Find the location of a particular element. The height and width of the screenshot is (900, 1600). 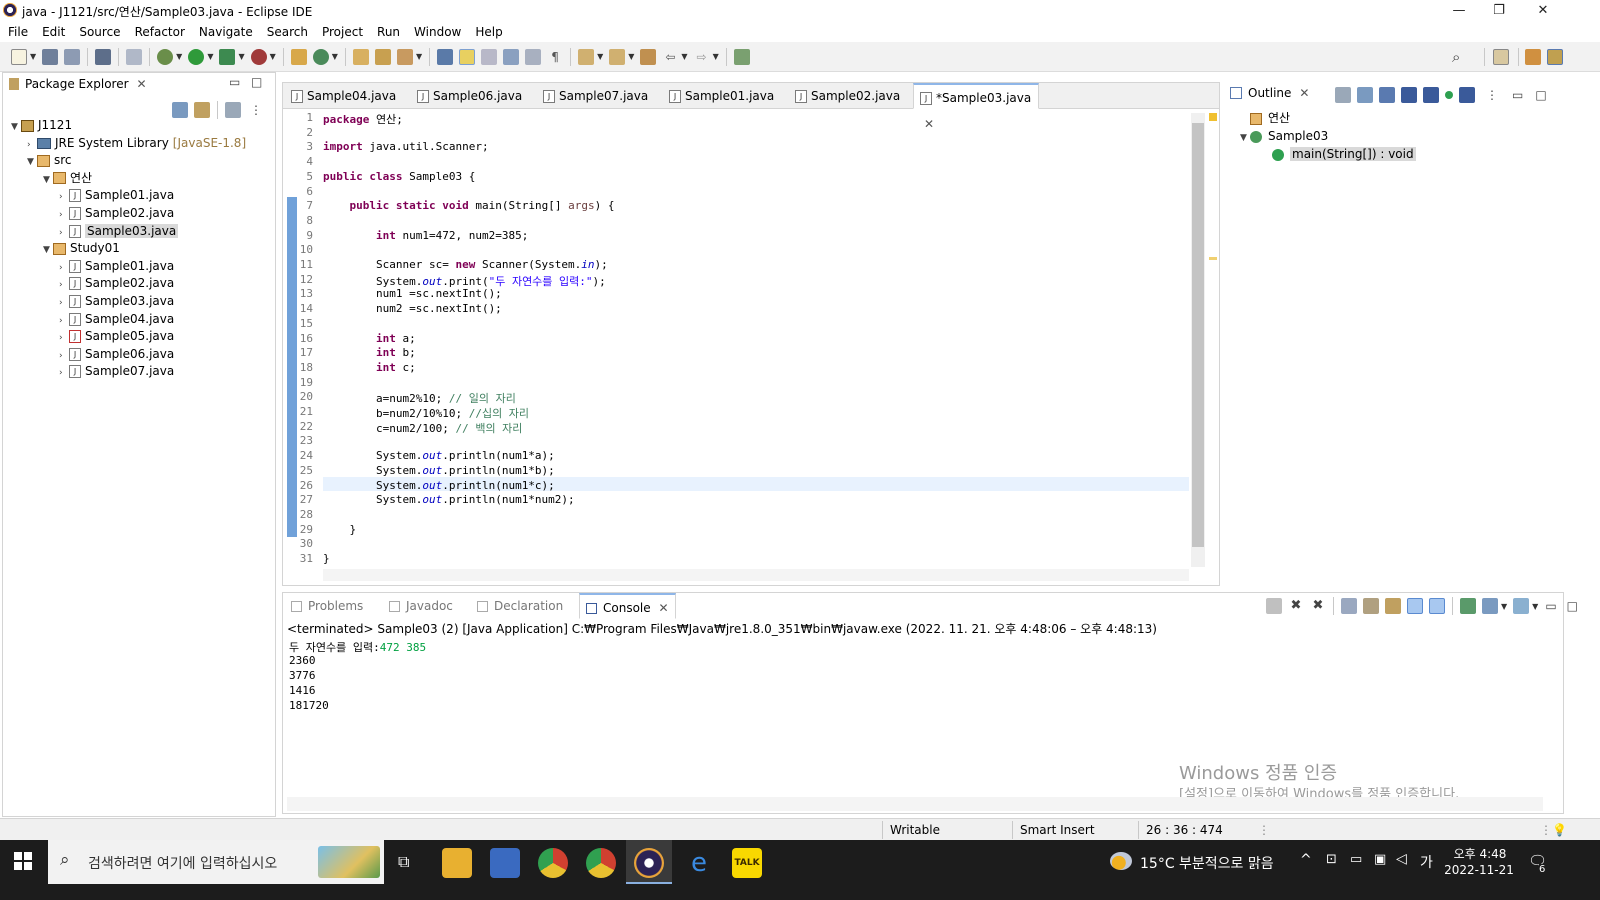

hide-local-types-icon is located at coordinates (1467, 95).